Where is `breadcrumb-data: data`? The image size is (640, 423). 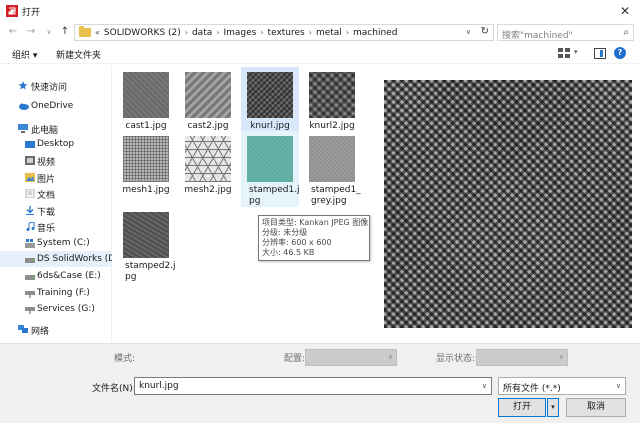 breadcrumb-data: data is located at coordinates (202, 33).